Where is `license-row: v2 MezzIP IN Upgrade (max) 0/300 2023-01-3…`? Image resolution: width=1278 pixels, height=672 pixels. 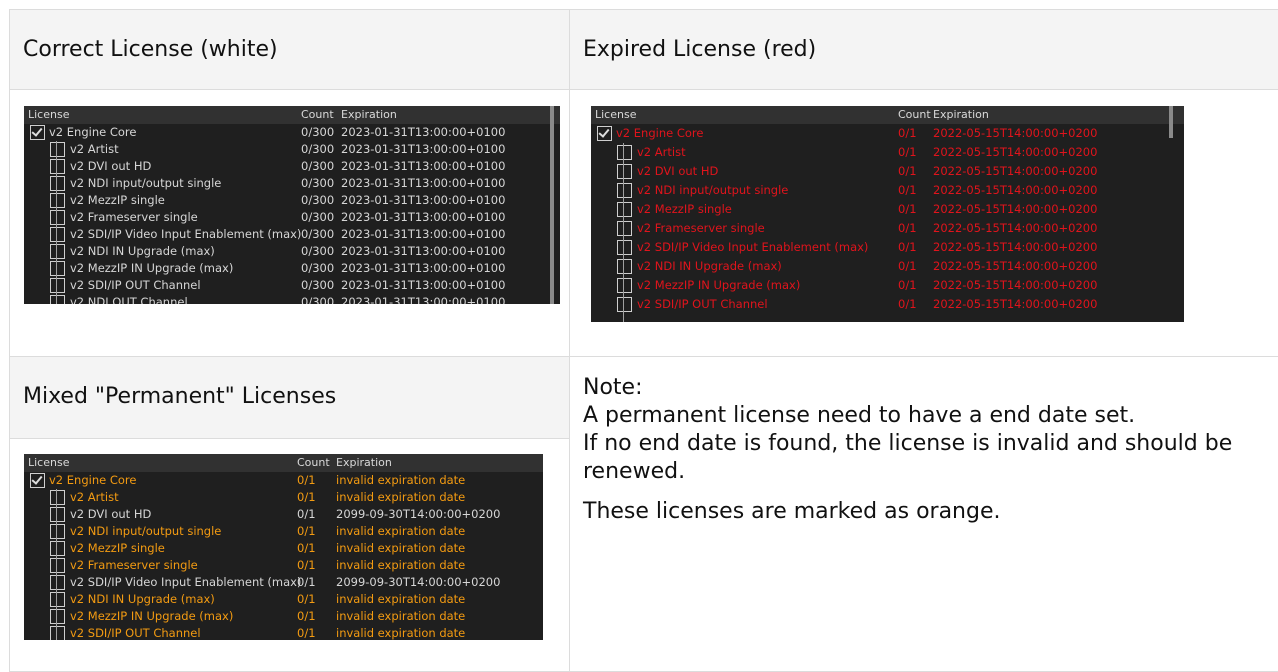
license-row: v2 MezzIP IN Upgrade (max) 0/300 2023-01-3… is located at coordinates (292, 268).